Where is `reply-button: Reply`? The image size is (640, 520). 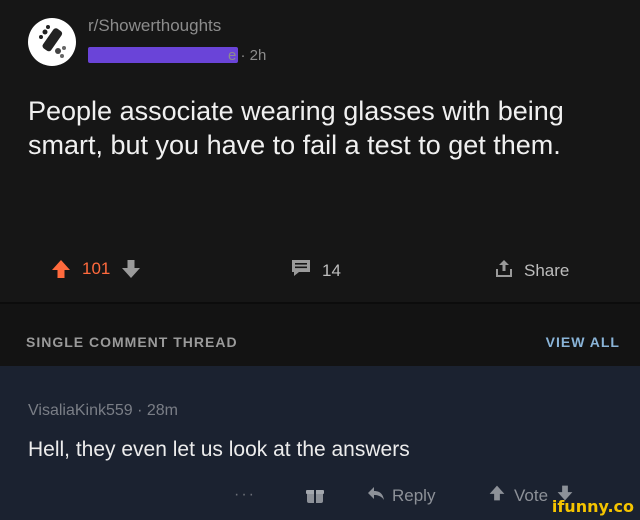
reply-button: Reply is located at coordinates (400, 495).